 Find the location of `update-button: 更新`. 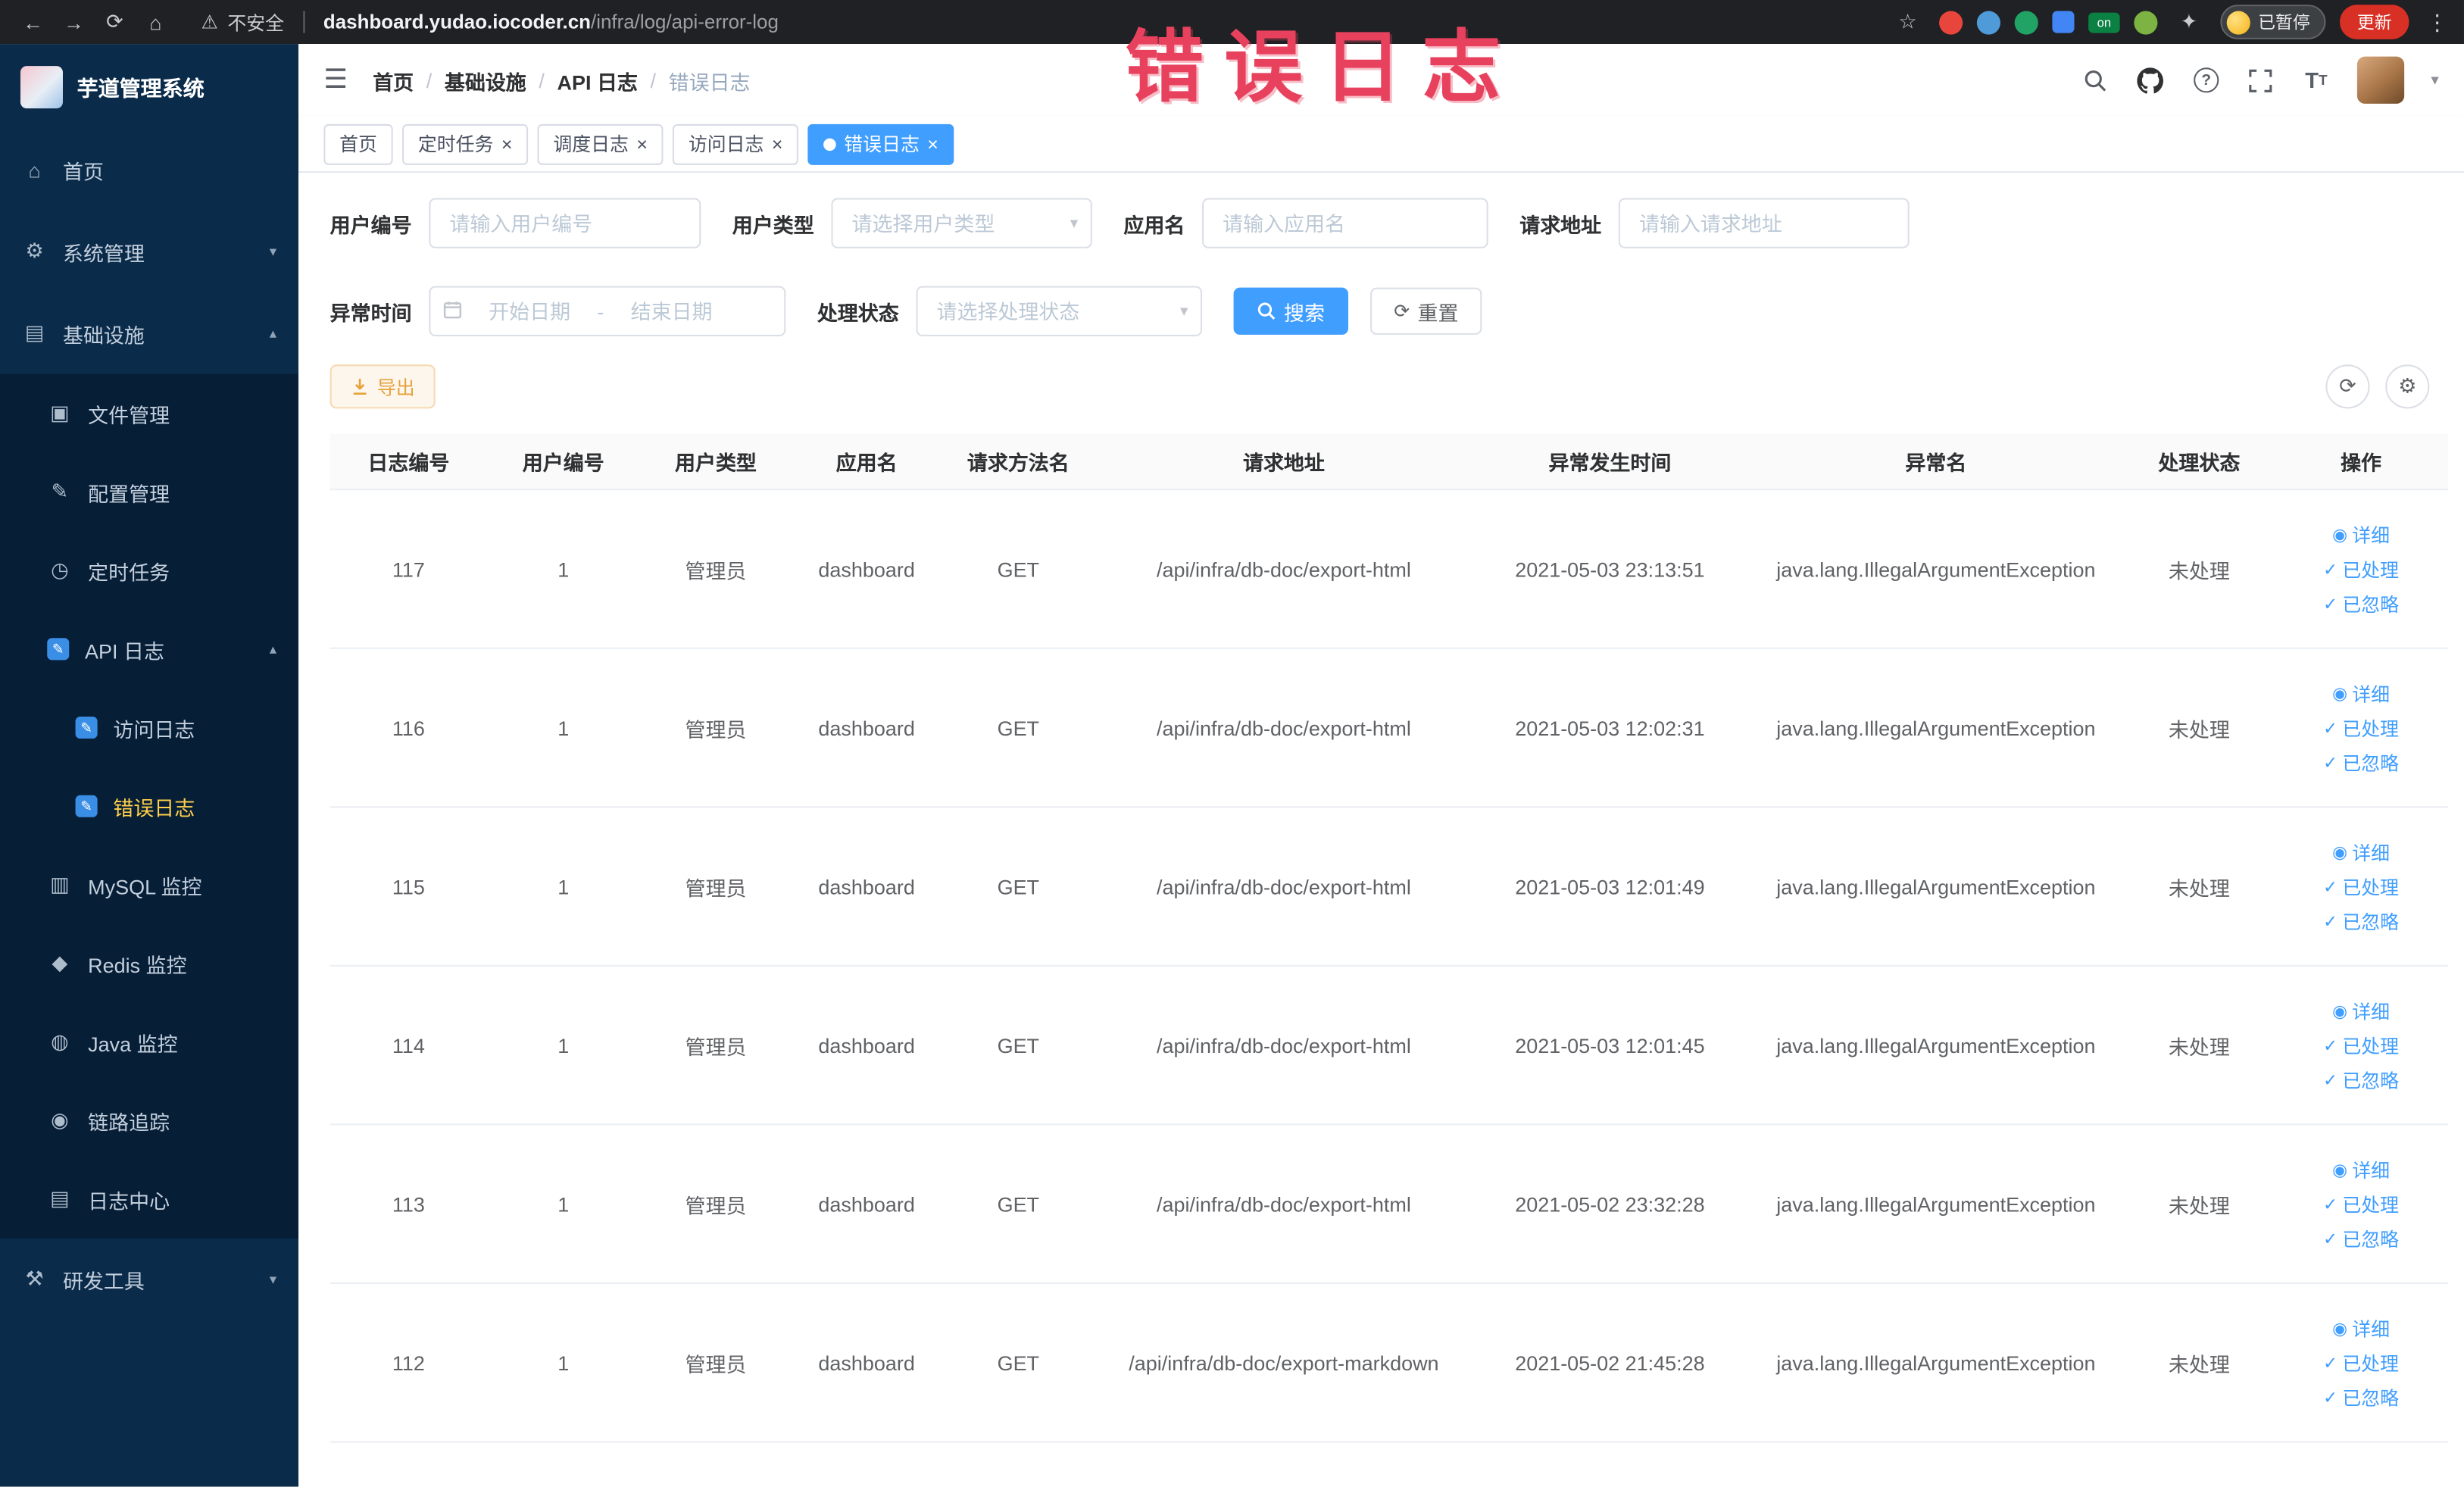

update-button: 更新 is located at coordinates (2374, 22).